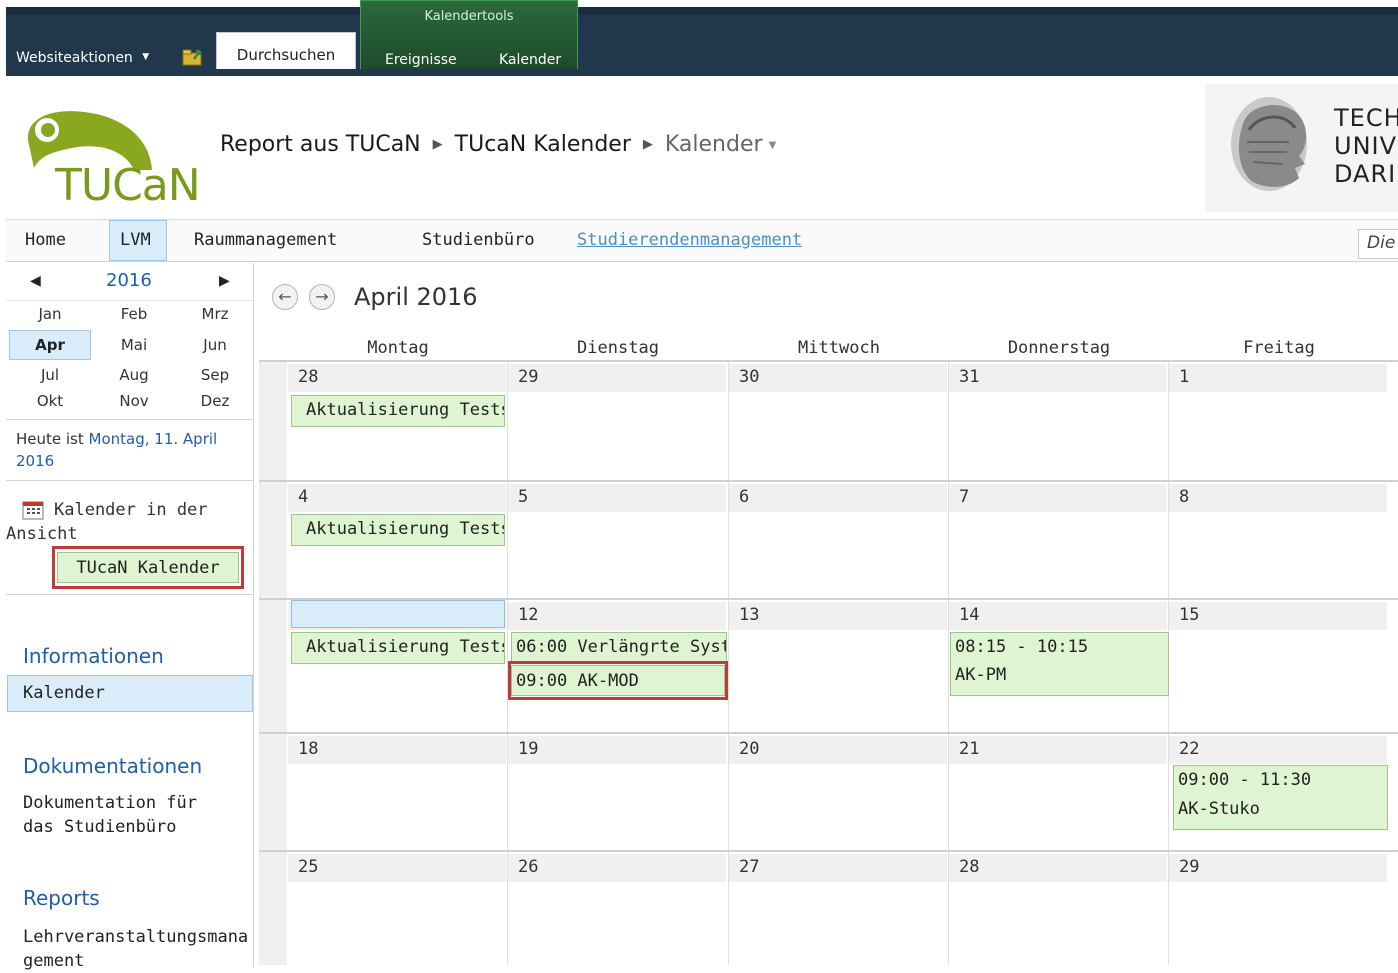 The image size is (1398, 973). What do you see at coordinates (215, 345) in the screenshot?
I see `month-jun: Jun` at bounding box center [215, 345].